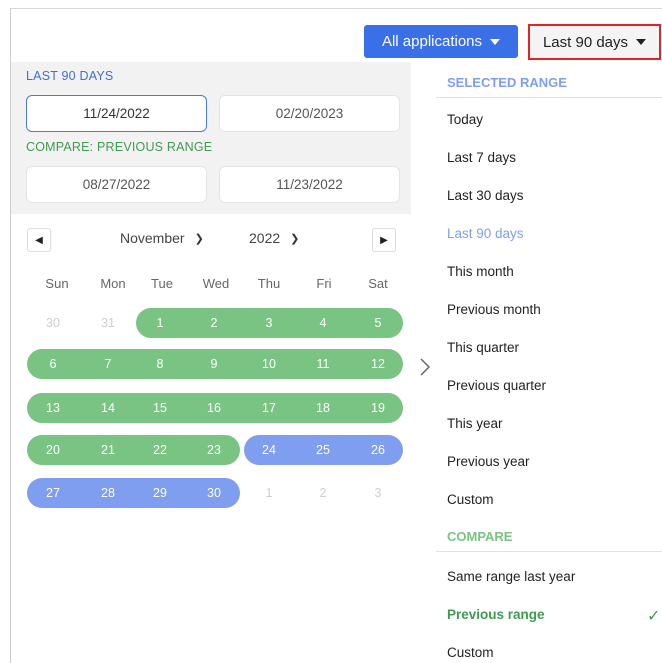 The height and width of the screenshot is (663, 662). Describe the element at coordinates (214, 450) in the screenshot. I see `calendar-day: 23` at that location.